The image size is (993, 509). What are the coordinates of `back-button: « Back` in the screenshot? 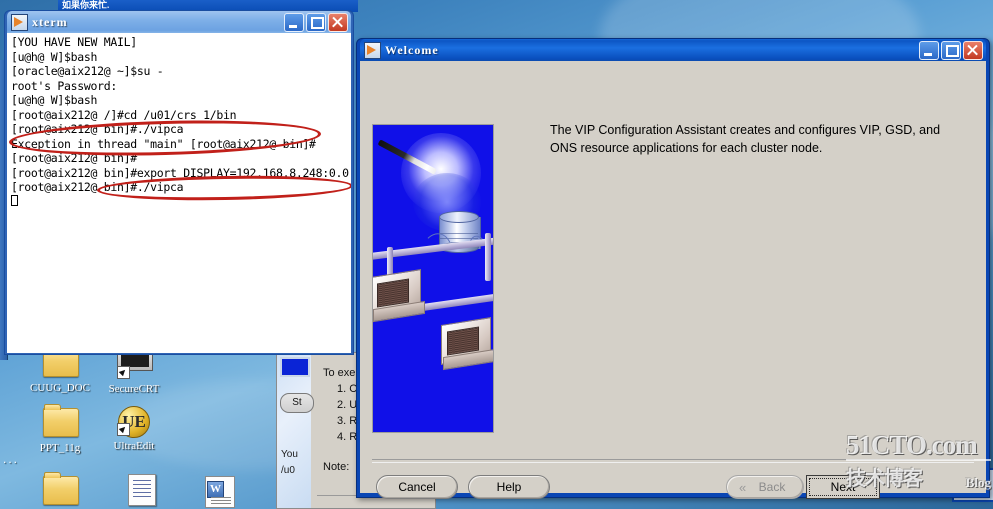 It's located at (765, 487).